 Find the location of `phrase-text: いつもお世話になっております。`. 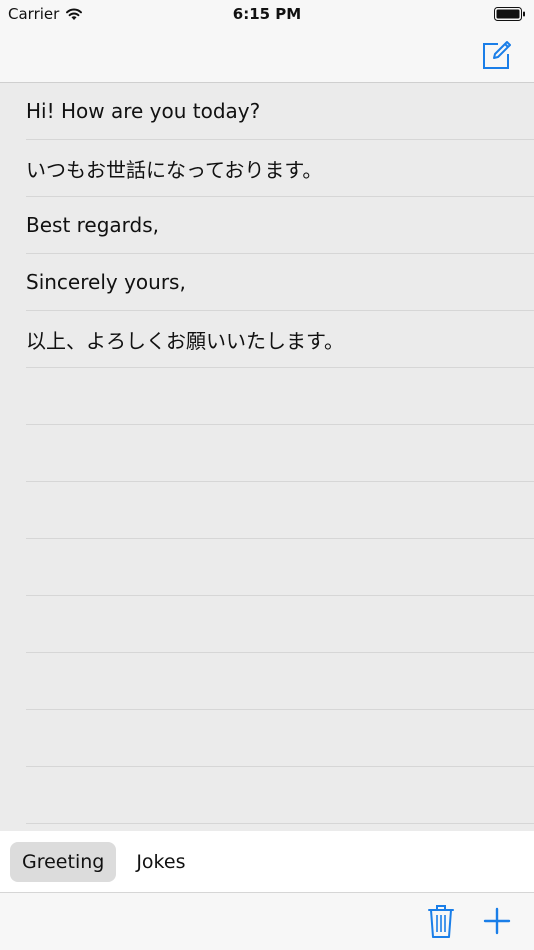

phrase-text: いつもお世話になっております。 is located at coordinates (280, 168).